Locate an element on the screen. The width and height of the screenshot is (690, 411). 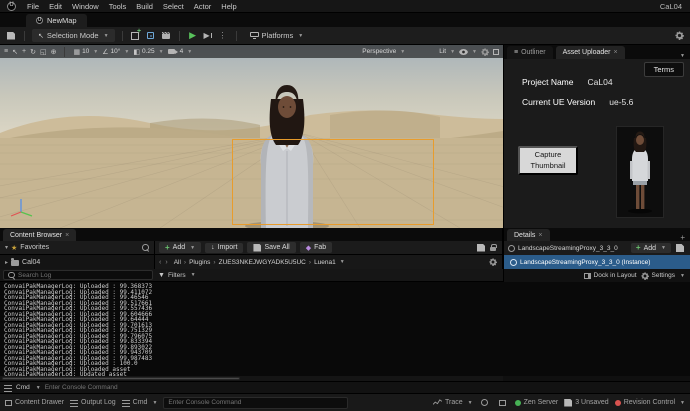
console-command-row: Cmd ▼ is located at coordinates (345, 387).